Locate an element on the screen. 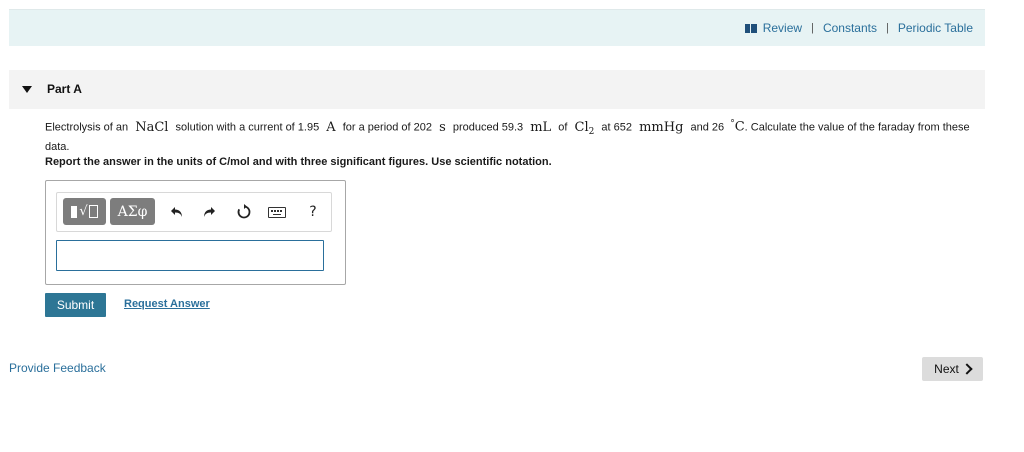  keyboard-icon is located at coordinates (277, 212).